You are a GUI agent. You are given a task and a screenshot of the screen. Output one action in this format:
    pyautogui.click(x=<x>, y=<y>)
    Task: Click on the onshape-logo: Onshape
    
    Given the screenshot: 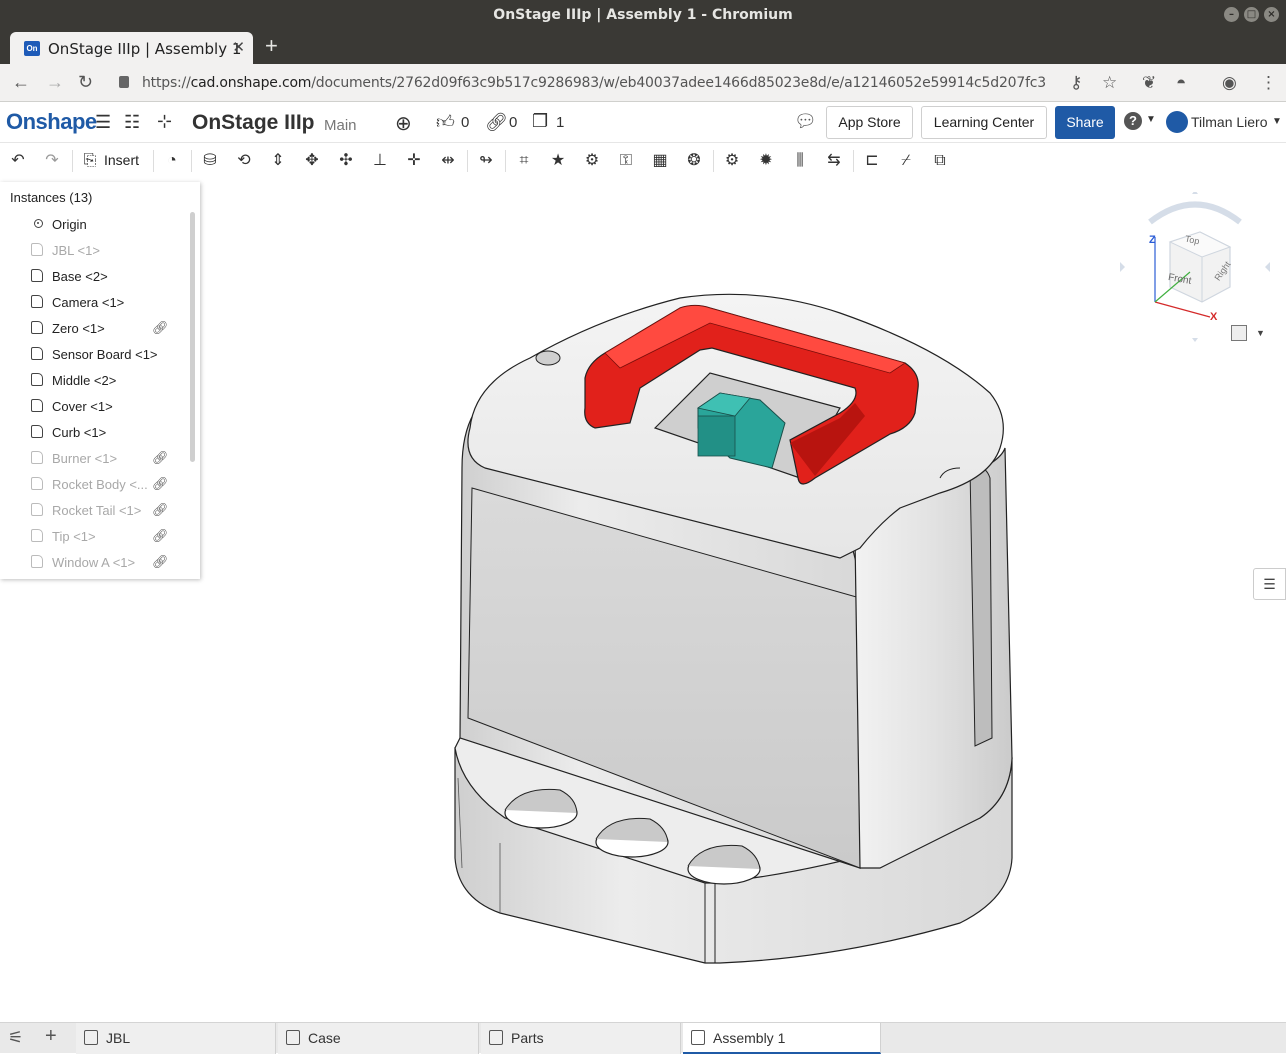 What is the action you would take?
    pyautogui.click(x=51, y=122)
    